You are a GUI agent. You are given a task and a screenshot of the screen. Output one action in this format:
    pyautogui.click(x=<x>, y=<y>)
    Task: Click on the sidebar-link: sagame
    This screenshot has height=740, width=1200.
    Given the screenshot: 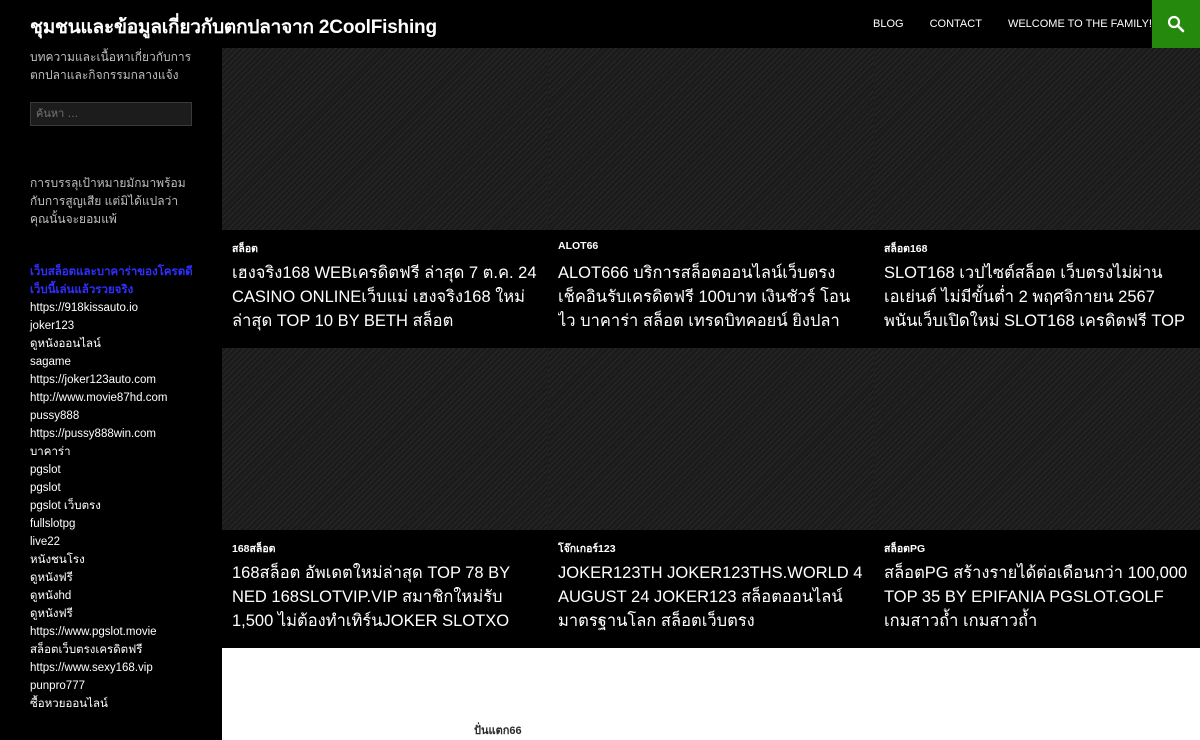 What is the action you would take?
    pyautogui.click(x=50, y=362)
    